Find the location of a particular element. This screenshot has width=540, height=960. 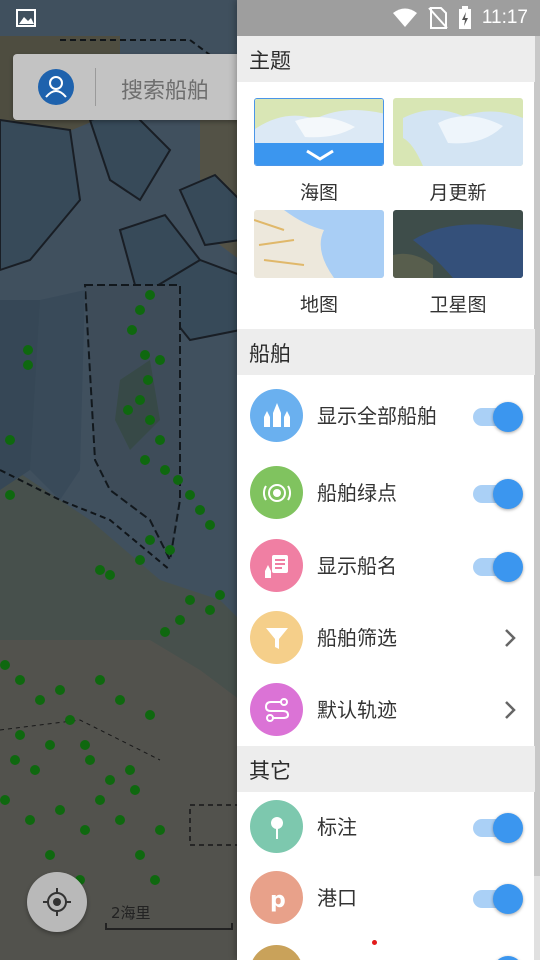

section-header-theme: 主题 is located at coordinates (386, 59).